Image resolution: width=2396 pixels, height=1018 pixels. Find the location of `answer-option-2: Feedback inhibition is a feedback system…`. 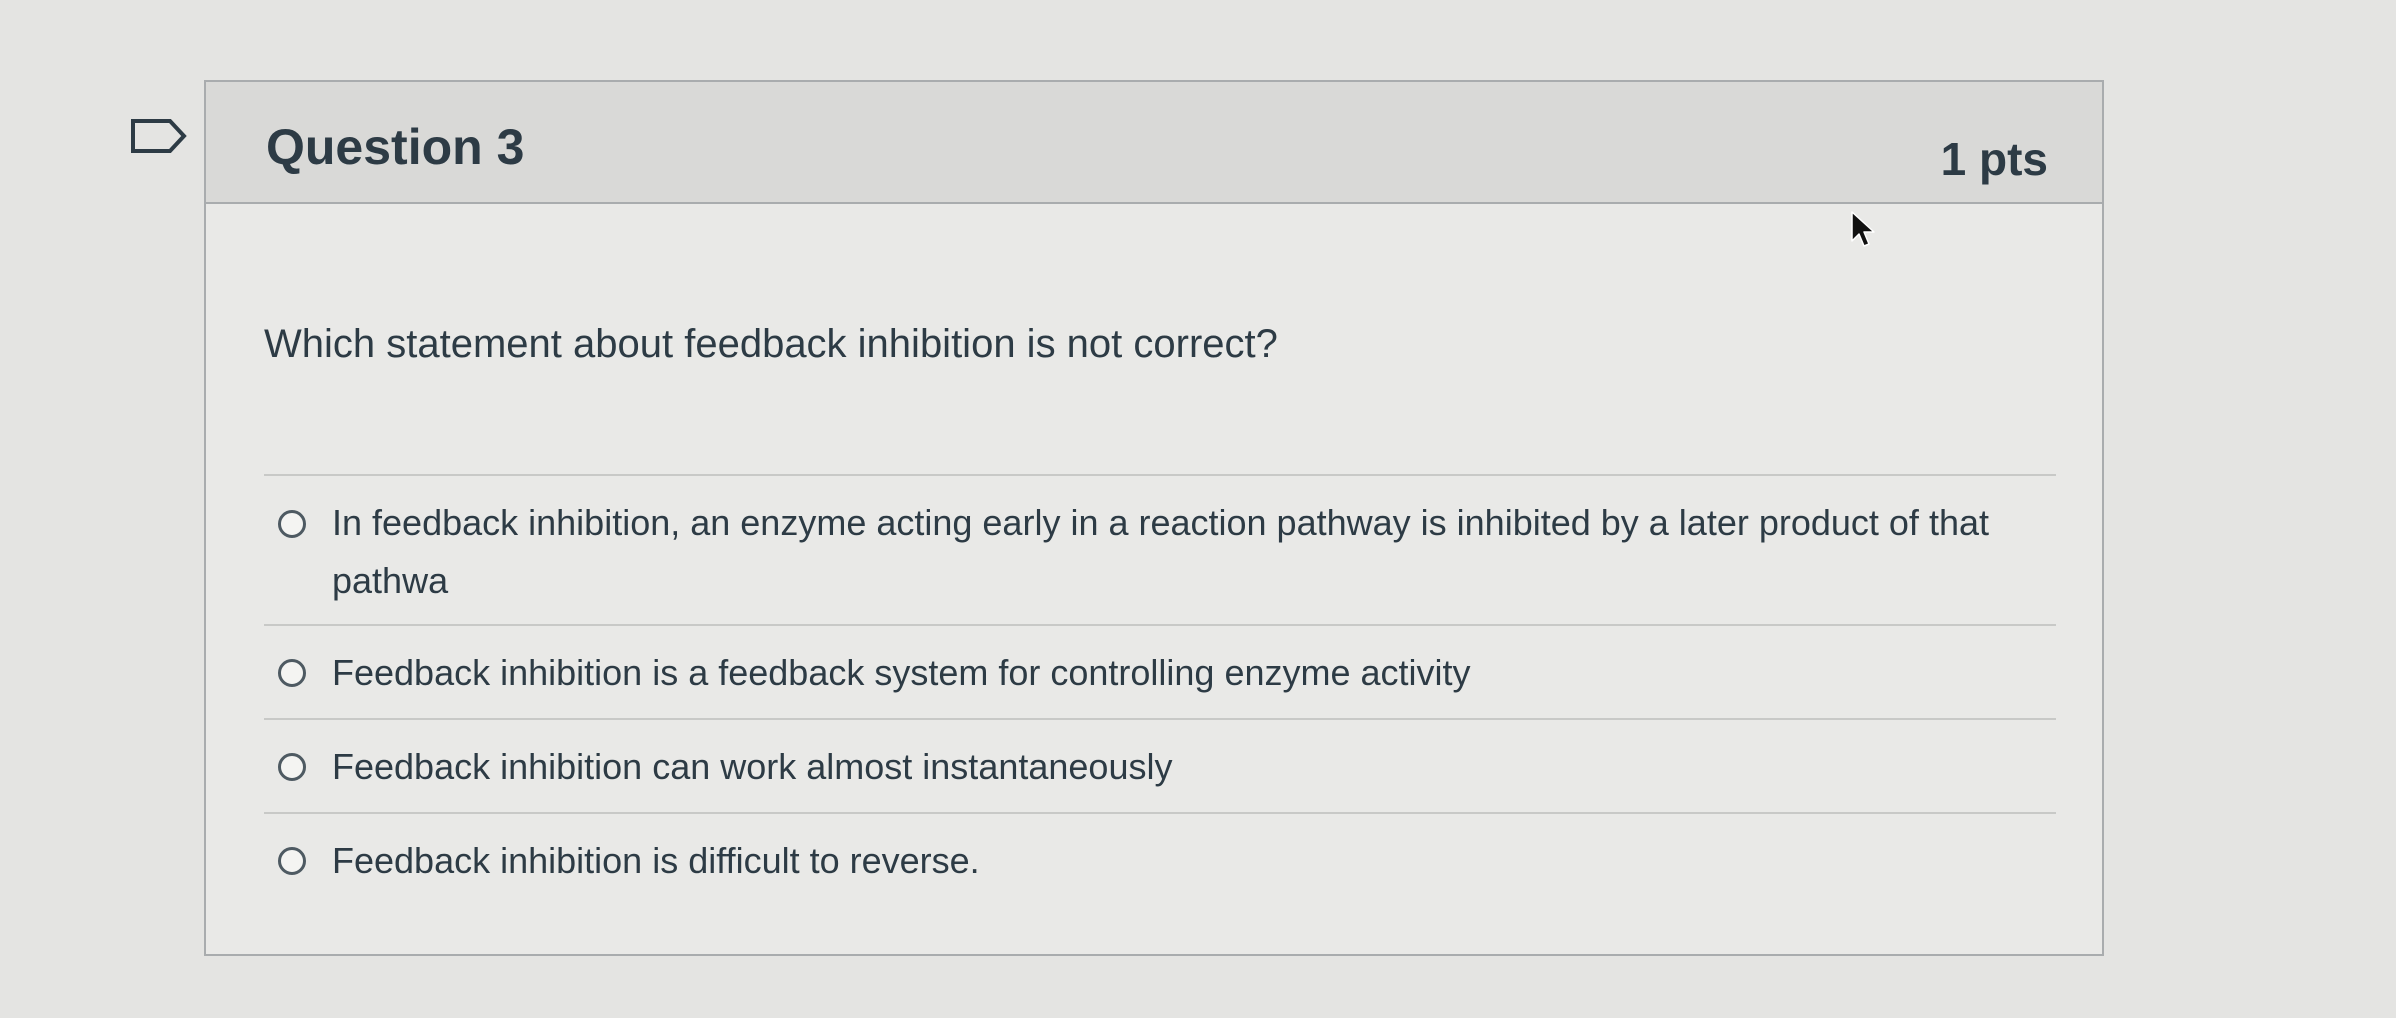

answer-option-2: Feedback inhibition is a feedback system… is located at coordinates (1160, 673).